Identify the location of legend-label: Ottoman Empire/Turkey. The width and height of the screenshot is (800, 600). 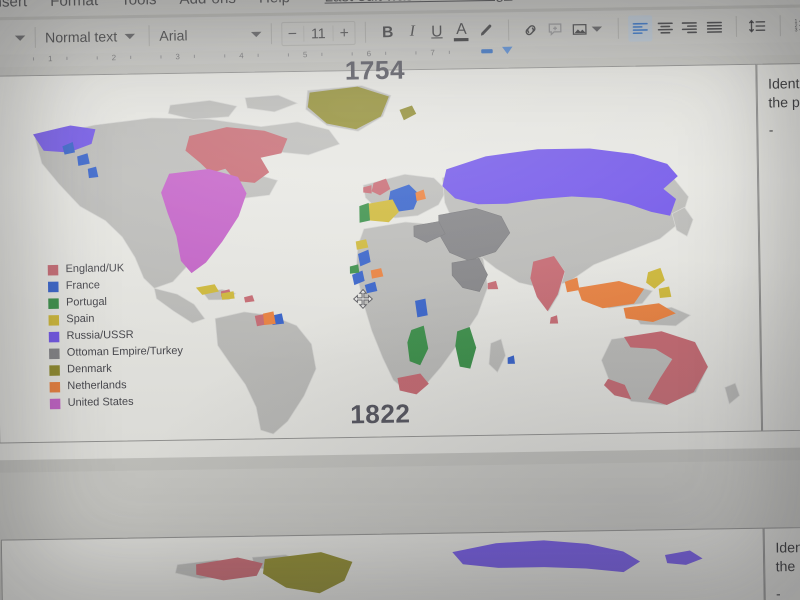
(124, 351).